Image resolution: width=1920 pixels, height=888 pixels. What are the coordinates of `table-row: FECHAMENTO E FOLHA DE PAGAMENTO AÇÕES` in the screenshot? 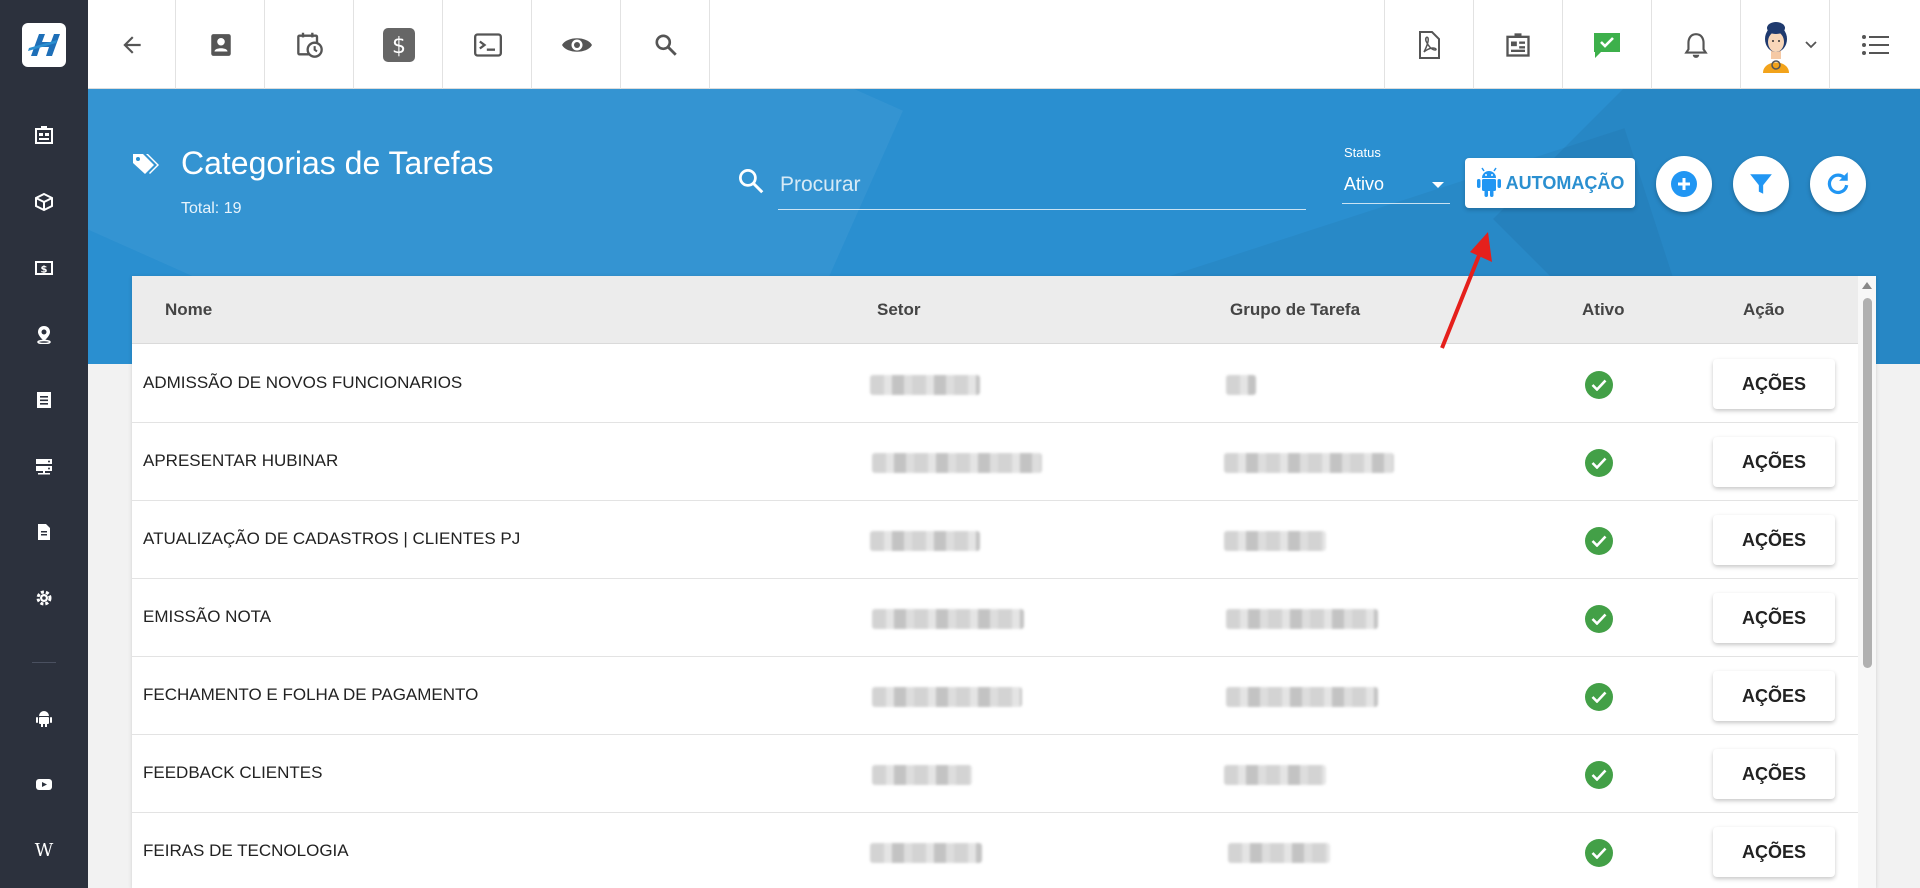 It's located at (995, 696).